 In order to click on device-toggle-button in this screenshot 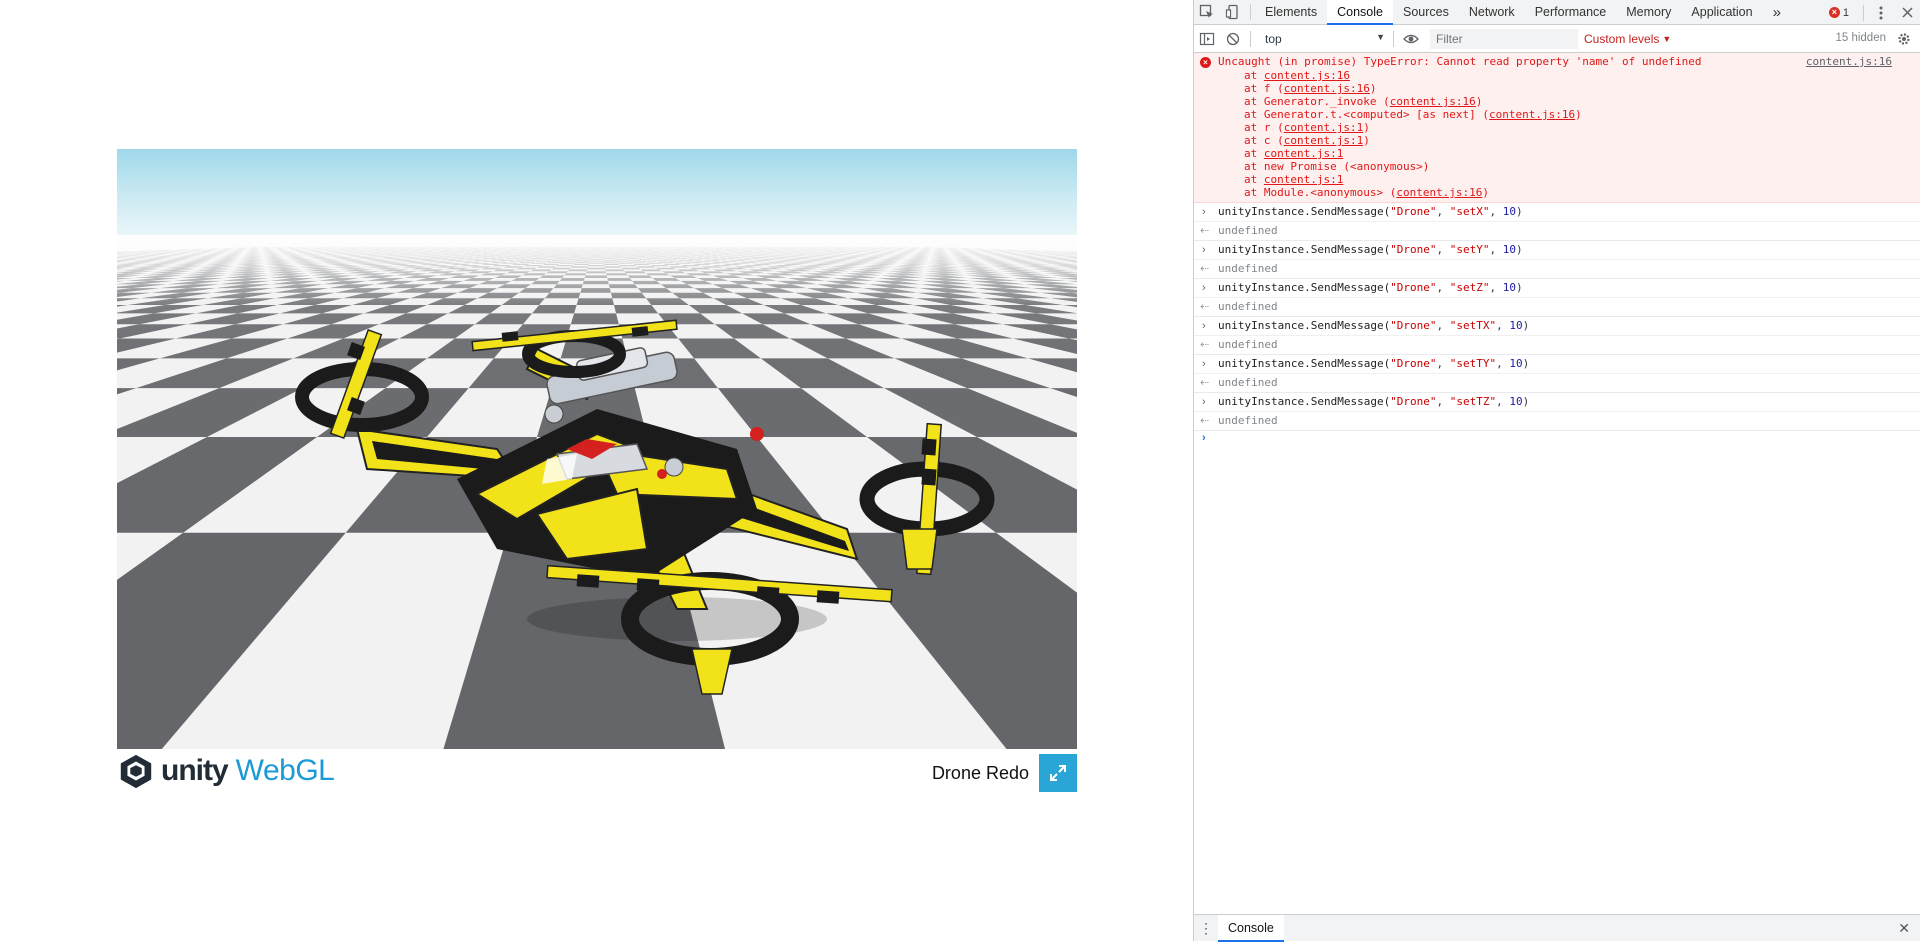, I will do `click(1233, 12)`.